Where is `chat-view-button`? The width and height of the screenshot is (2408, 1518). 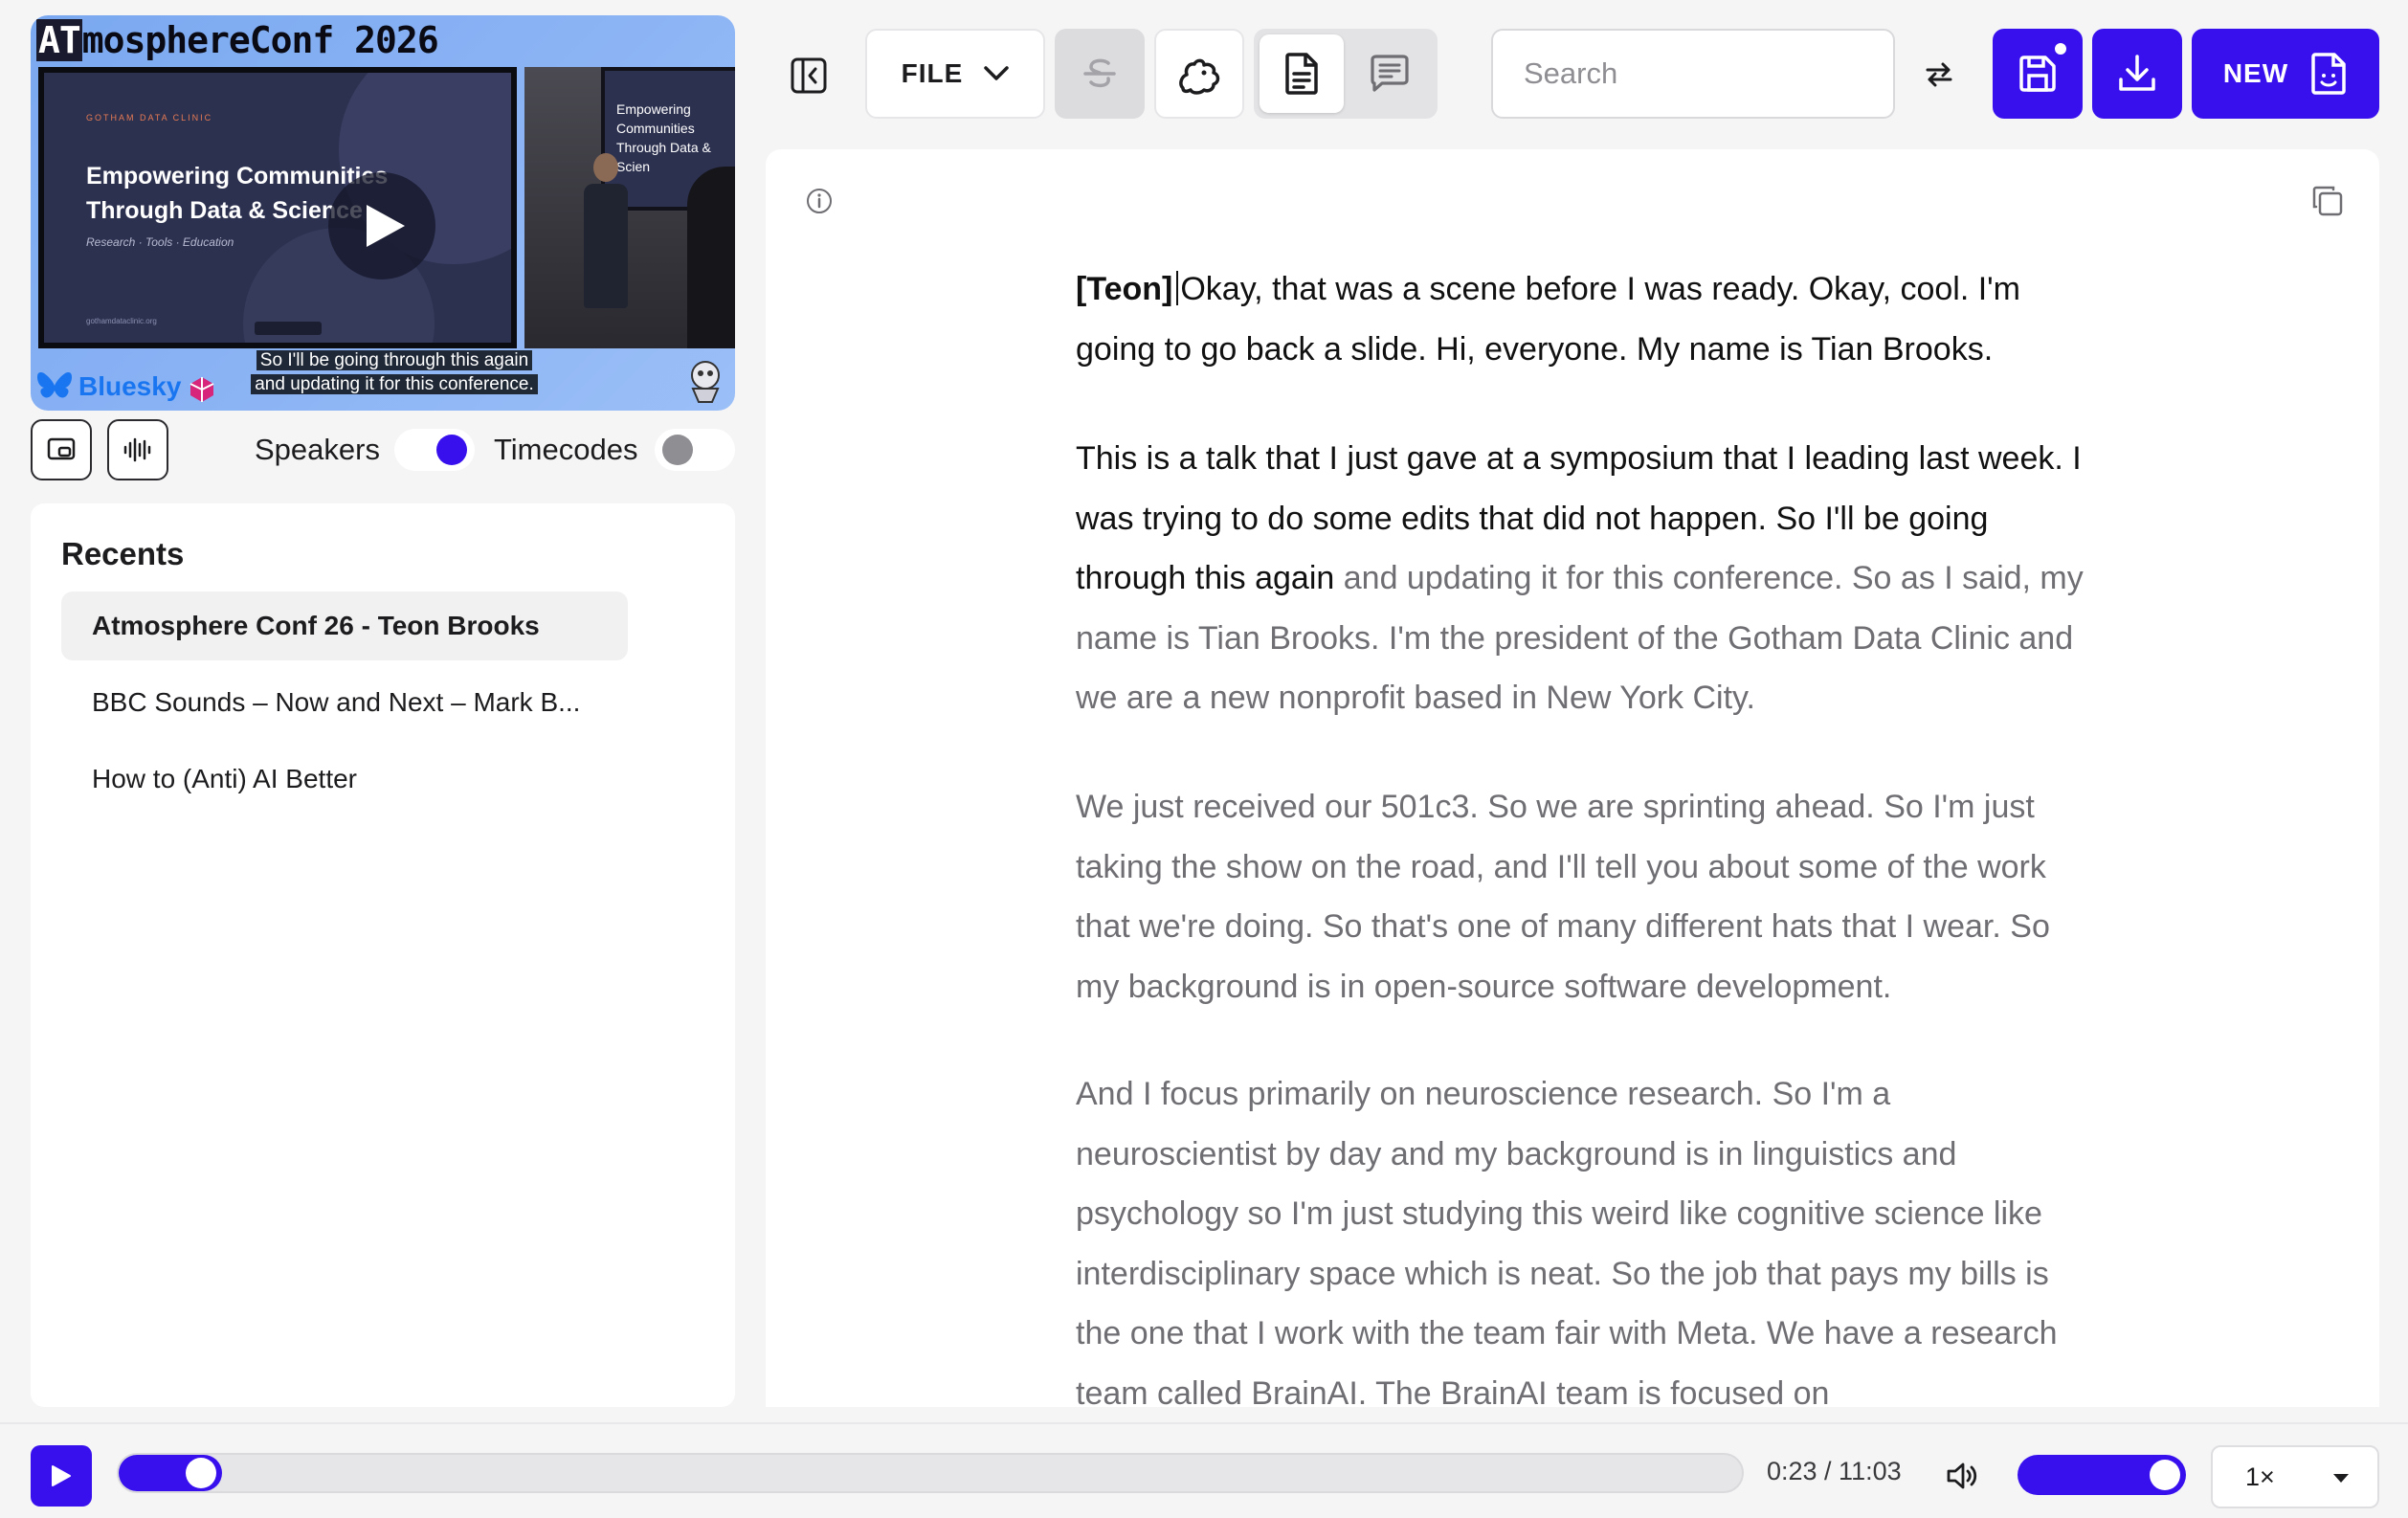
chat-view-button is located at coordinates (1390, 73).